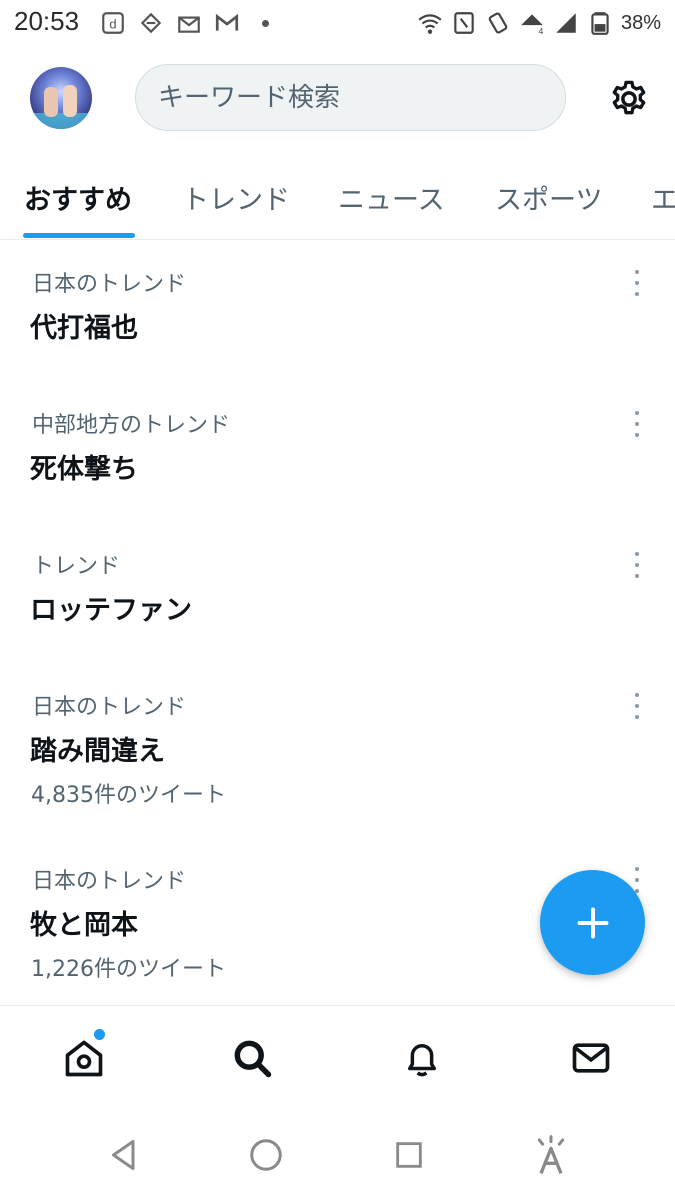 This screenshot has width=675, height=1200. Describe the element at coordinates (663, 197) in the screenshot. I see `tab-entertainment: エ` at that location.